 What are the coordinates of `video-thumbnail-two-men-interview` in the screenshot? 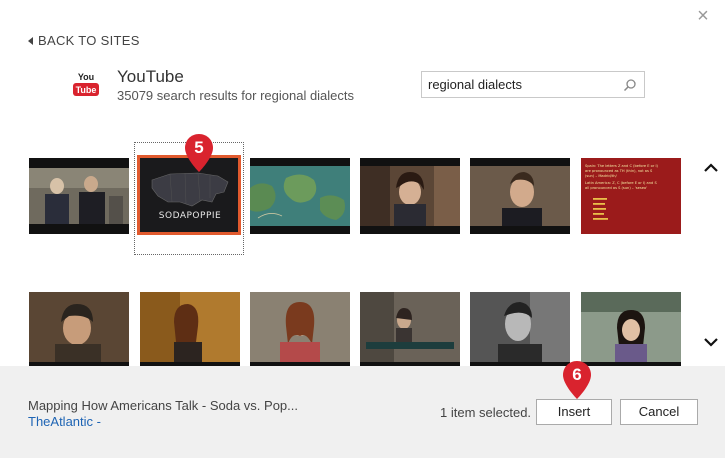 It's located at (79, 196).